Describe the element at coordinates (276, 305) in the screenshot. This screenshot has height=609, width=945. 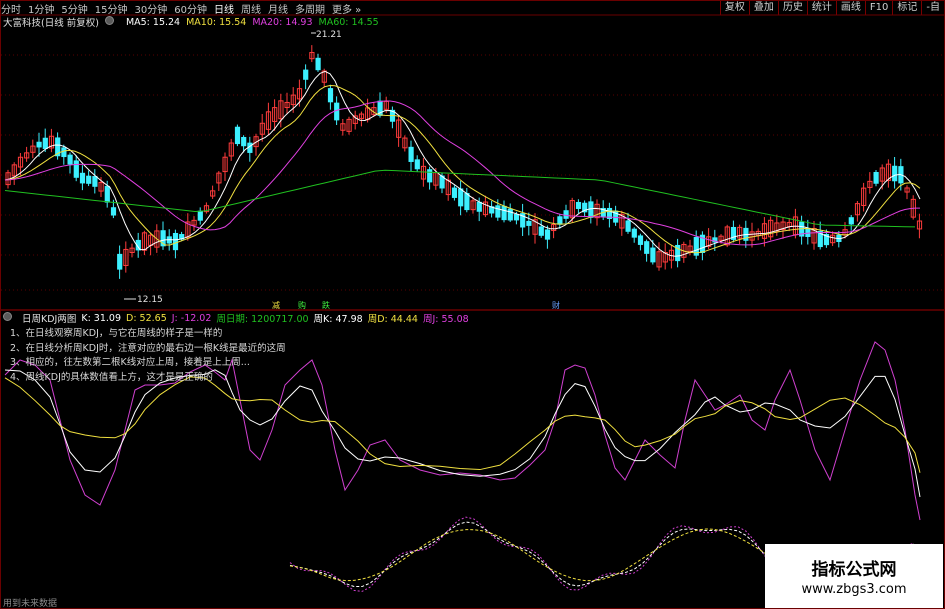
I see `event-label: 减` at that location.